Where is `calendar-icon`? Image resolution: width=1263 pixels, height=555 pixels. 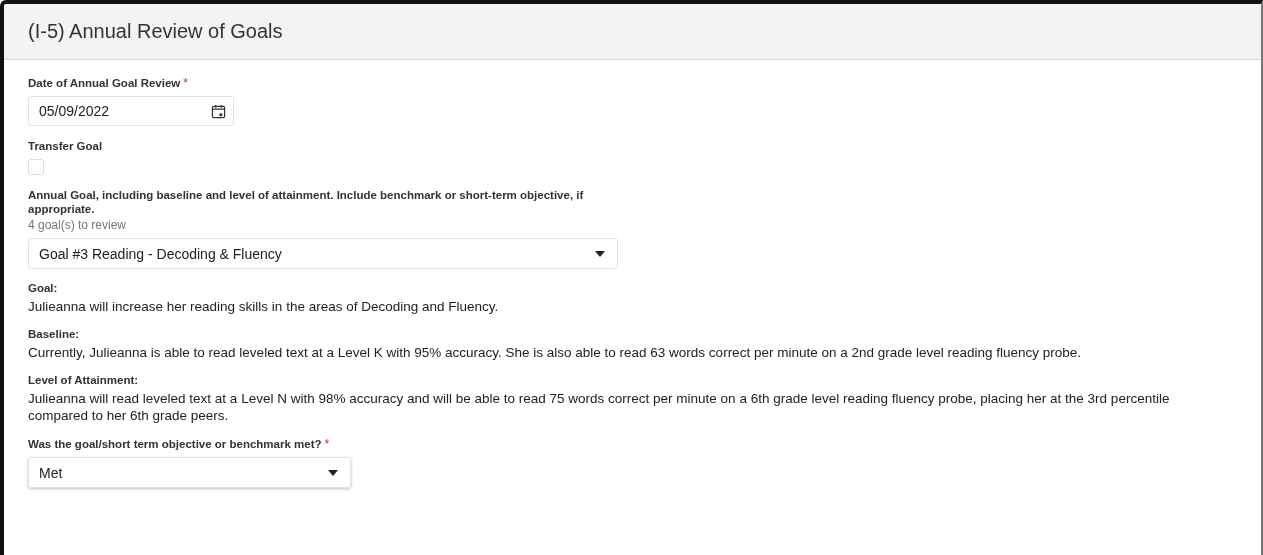
calendar-icon is located at coordinates (218, 111).